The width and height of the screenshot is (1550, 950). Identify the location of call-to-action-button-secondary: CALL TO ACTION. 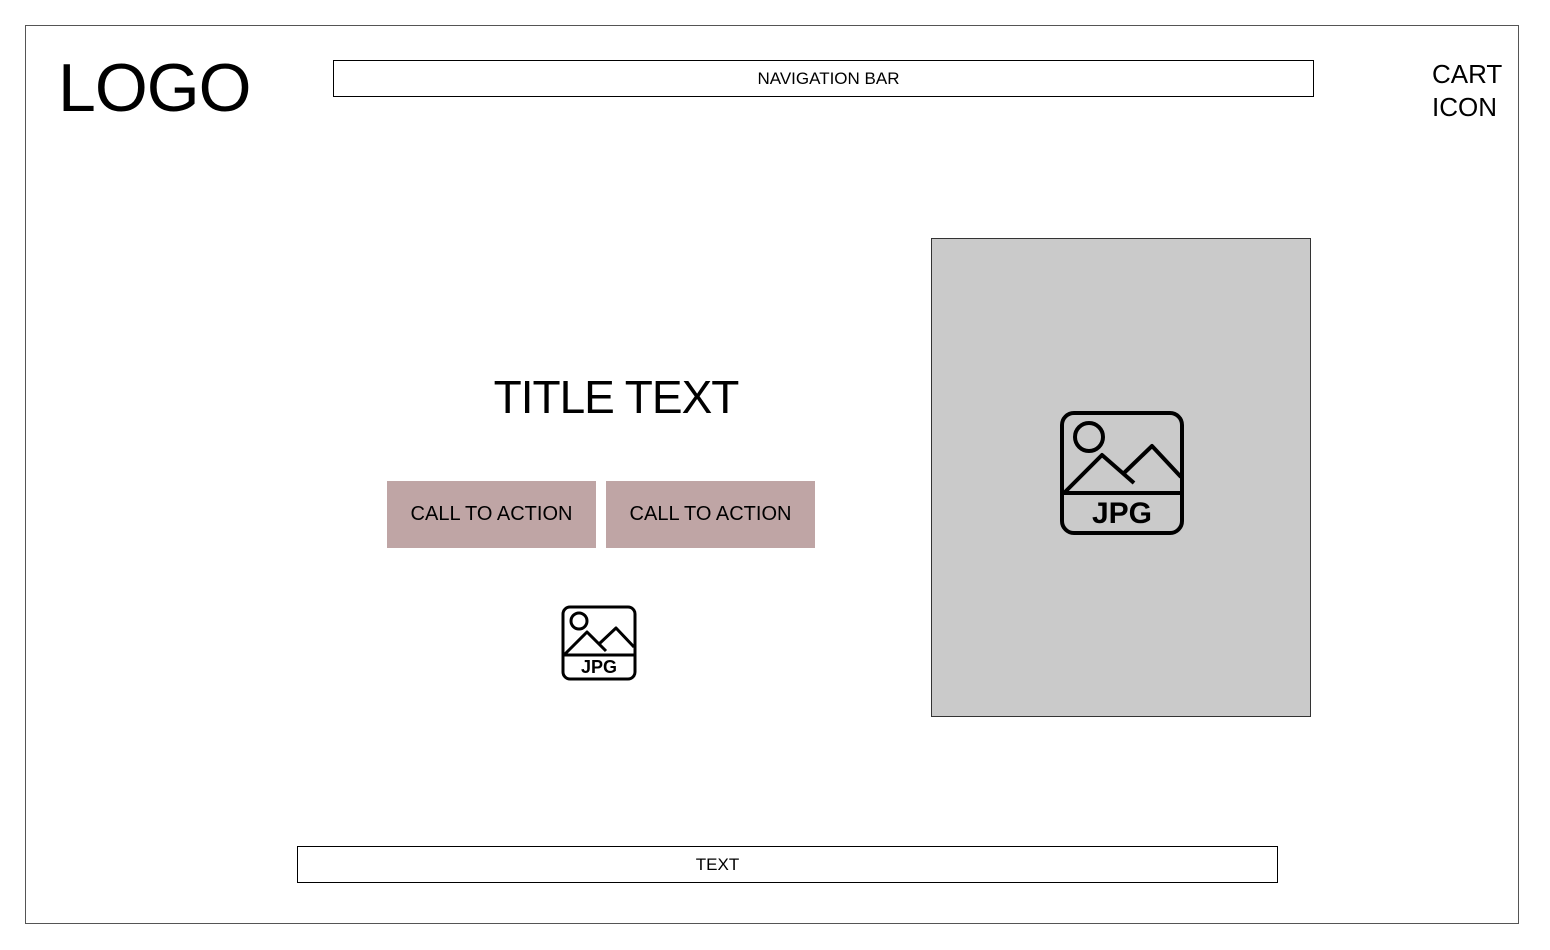
(710, 514).